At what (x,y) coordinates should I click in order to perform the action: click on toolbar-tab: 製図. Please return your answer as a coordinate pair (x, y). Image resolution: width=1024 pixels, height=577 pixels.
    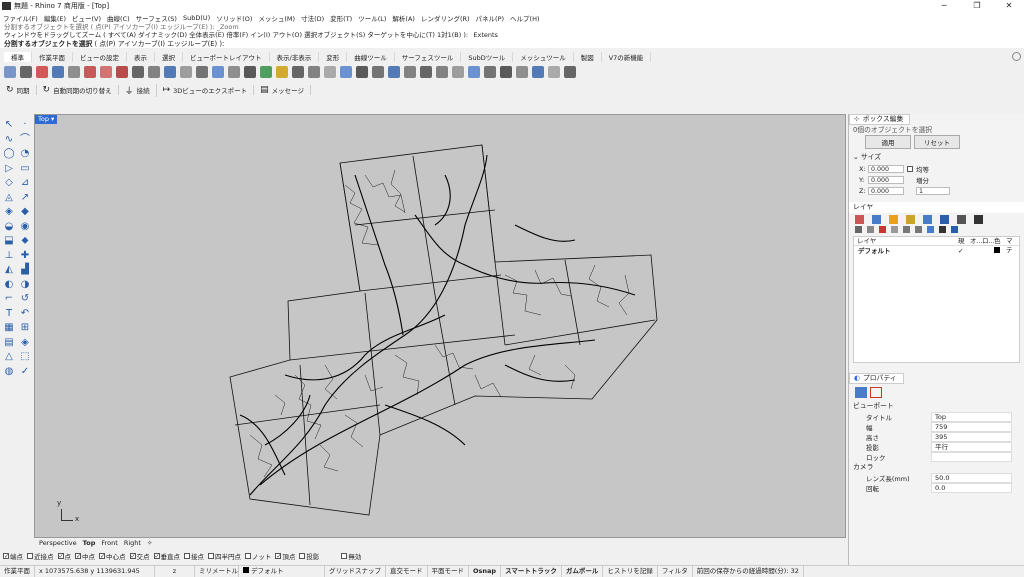
    Looking at the image, I should click on (588, 57).